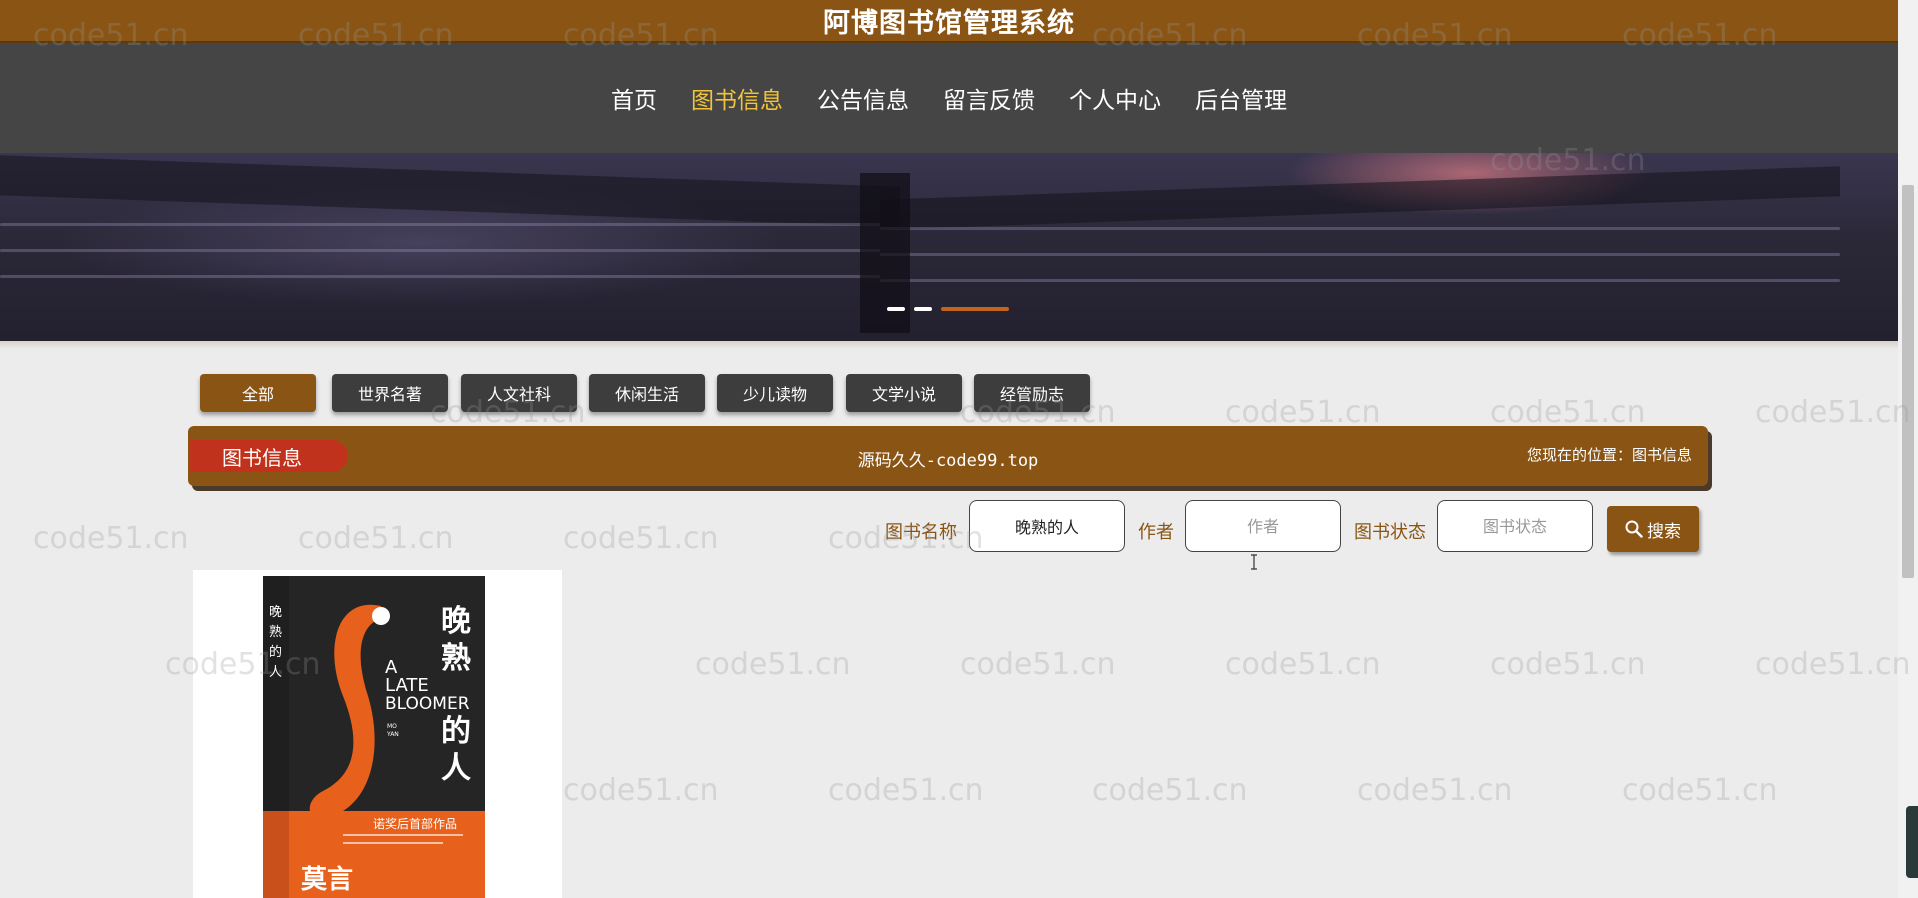 Image resolution: width=1918 pixels, height=898 pixels. What do you see at coordinates (949, 345) in the screenshot?
I see `banner-divider` at bounding box center [949, 345].